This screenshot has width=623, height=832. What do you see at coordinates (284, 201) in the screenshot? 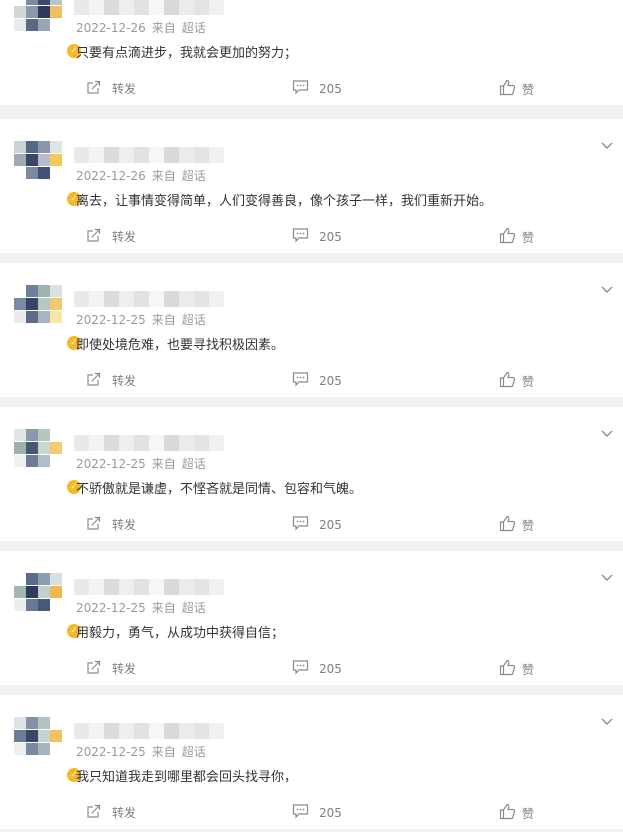
I see `comment-text: 离去，让事情变得简单，人们变得善良，像个孩子一样，我们重新开始。` at bounding box center [284, 201].